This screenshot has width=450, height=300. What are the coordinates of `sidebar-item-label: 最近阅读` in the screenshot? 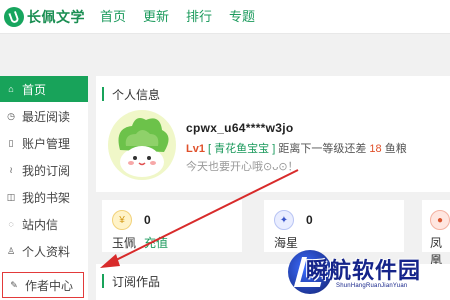 It's located at (46, 116).